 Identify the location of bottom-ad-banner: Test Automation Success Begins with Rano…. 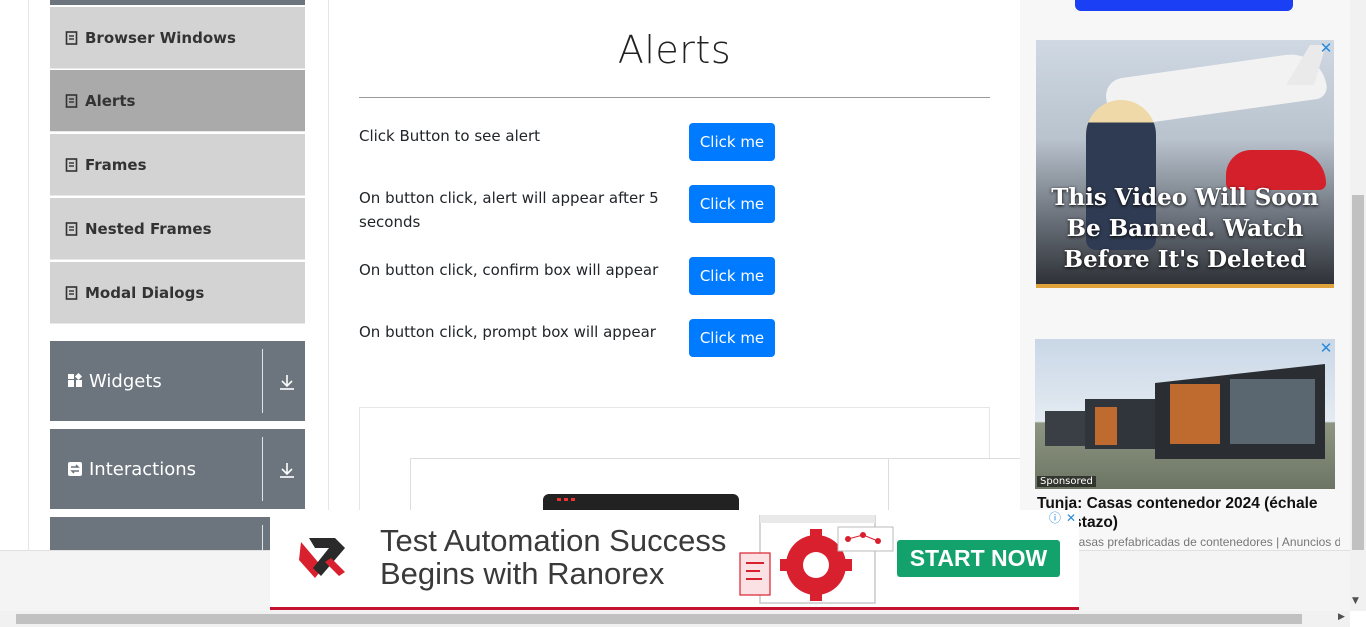
(674, 560).